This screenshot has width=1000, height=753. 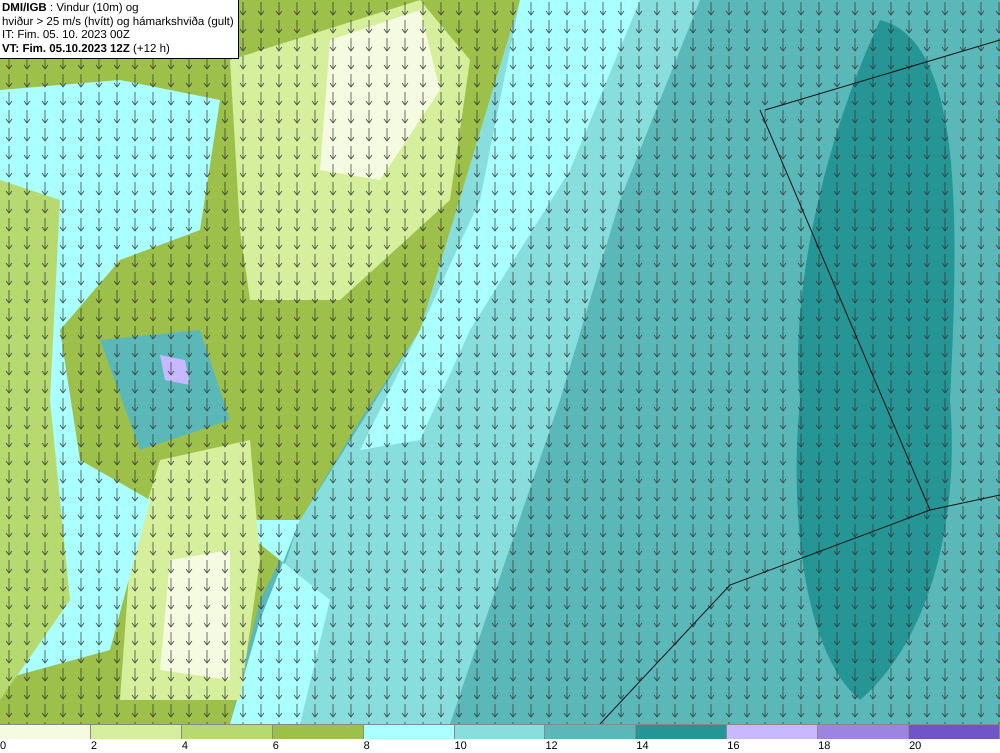 I want to click on legend-label: 16, so click(x=733, y=746).